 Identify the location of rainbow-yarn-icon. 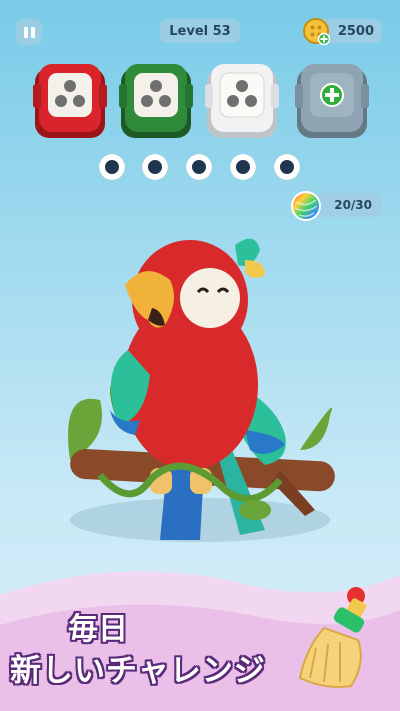
(306, 206).